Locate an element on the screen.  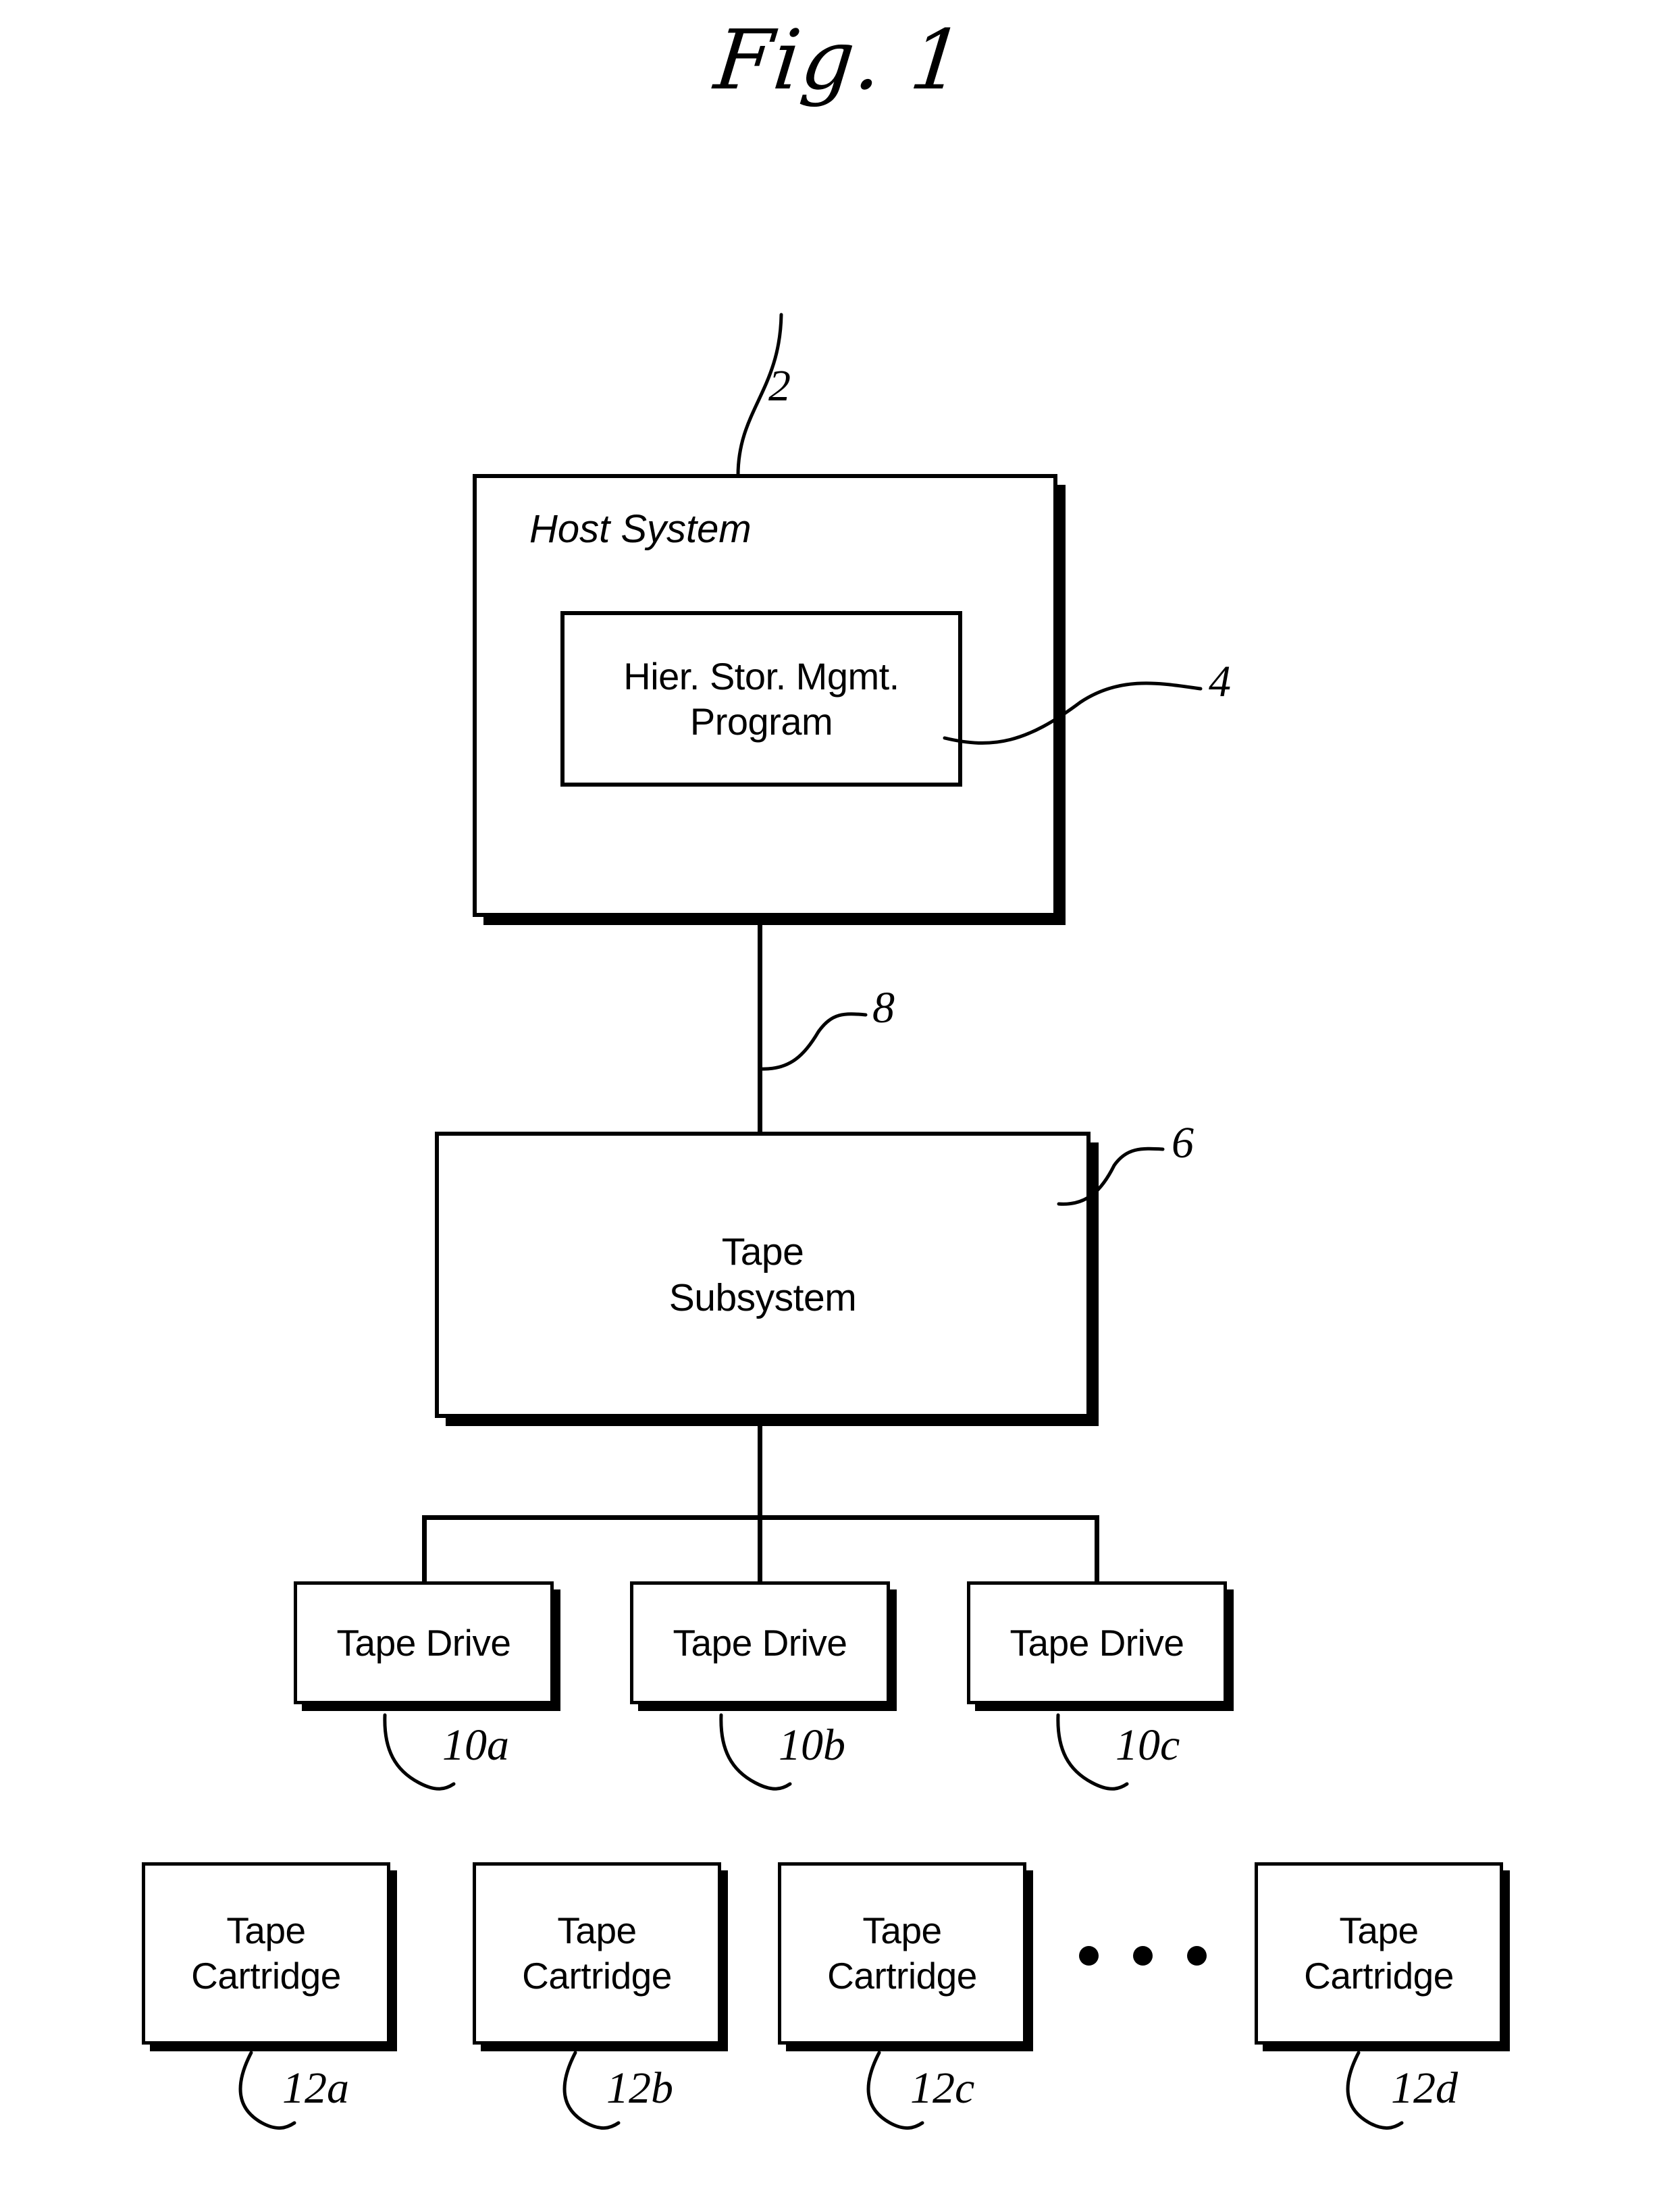
tape-subsystem-box: Tape Subsystem is located at coordinates (763, 1275).